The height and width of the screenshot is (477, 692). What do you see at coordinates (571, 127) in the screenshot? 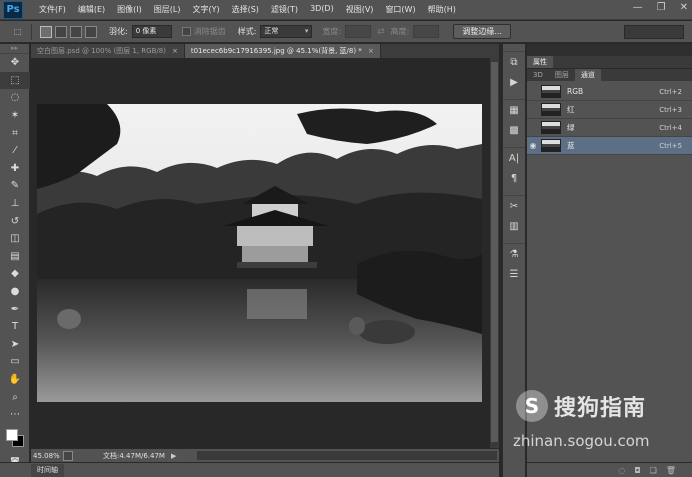
I see `channel-name: 绿` at bounding box center [571, 127].